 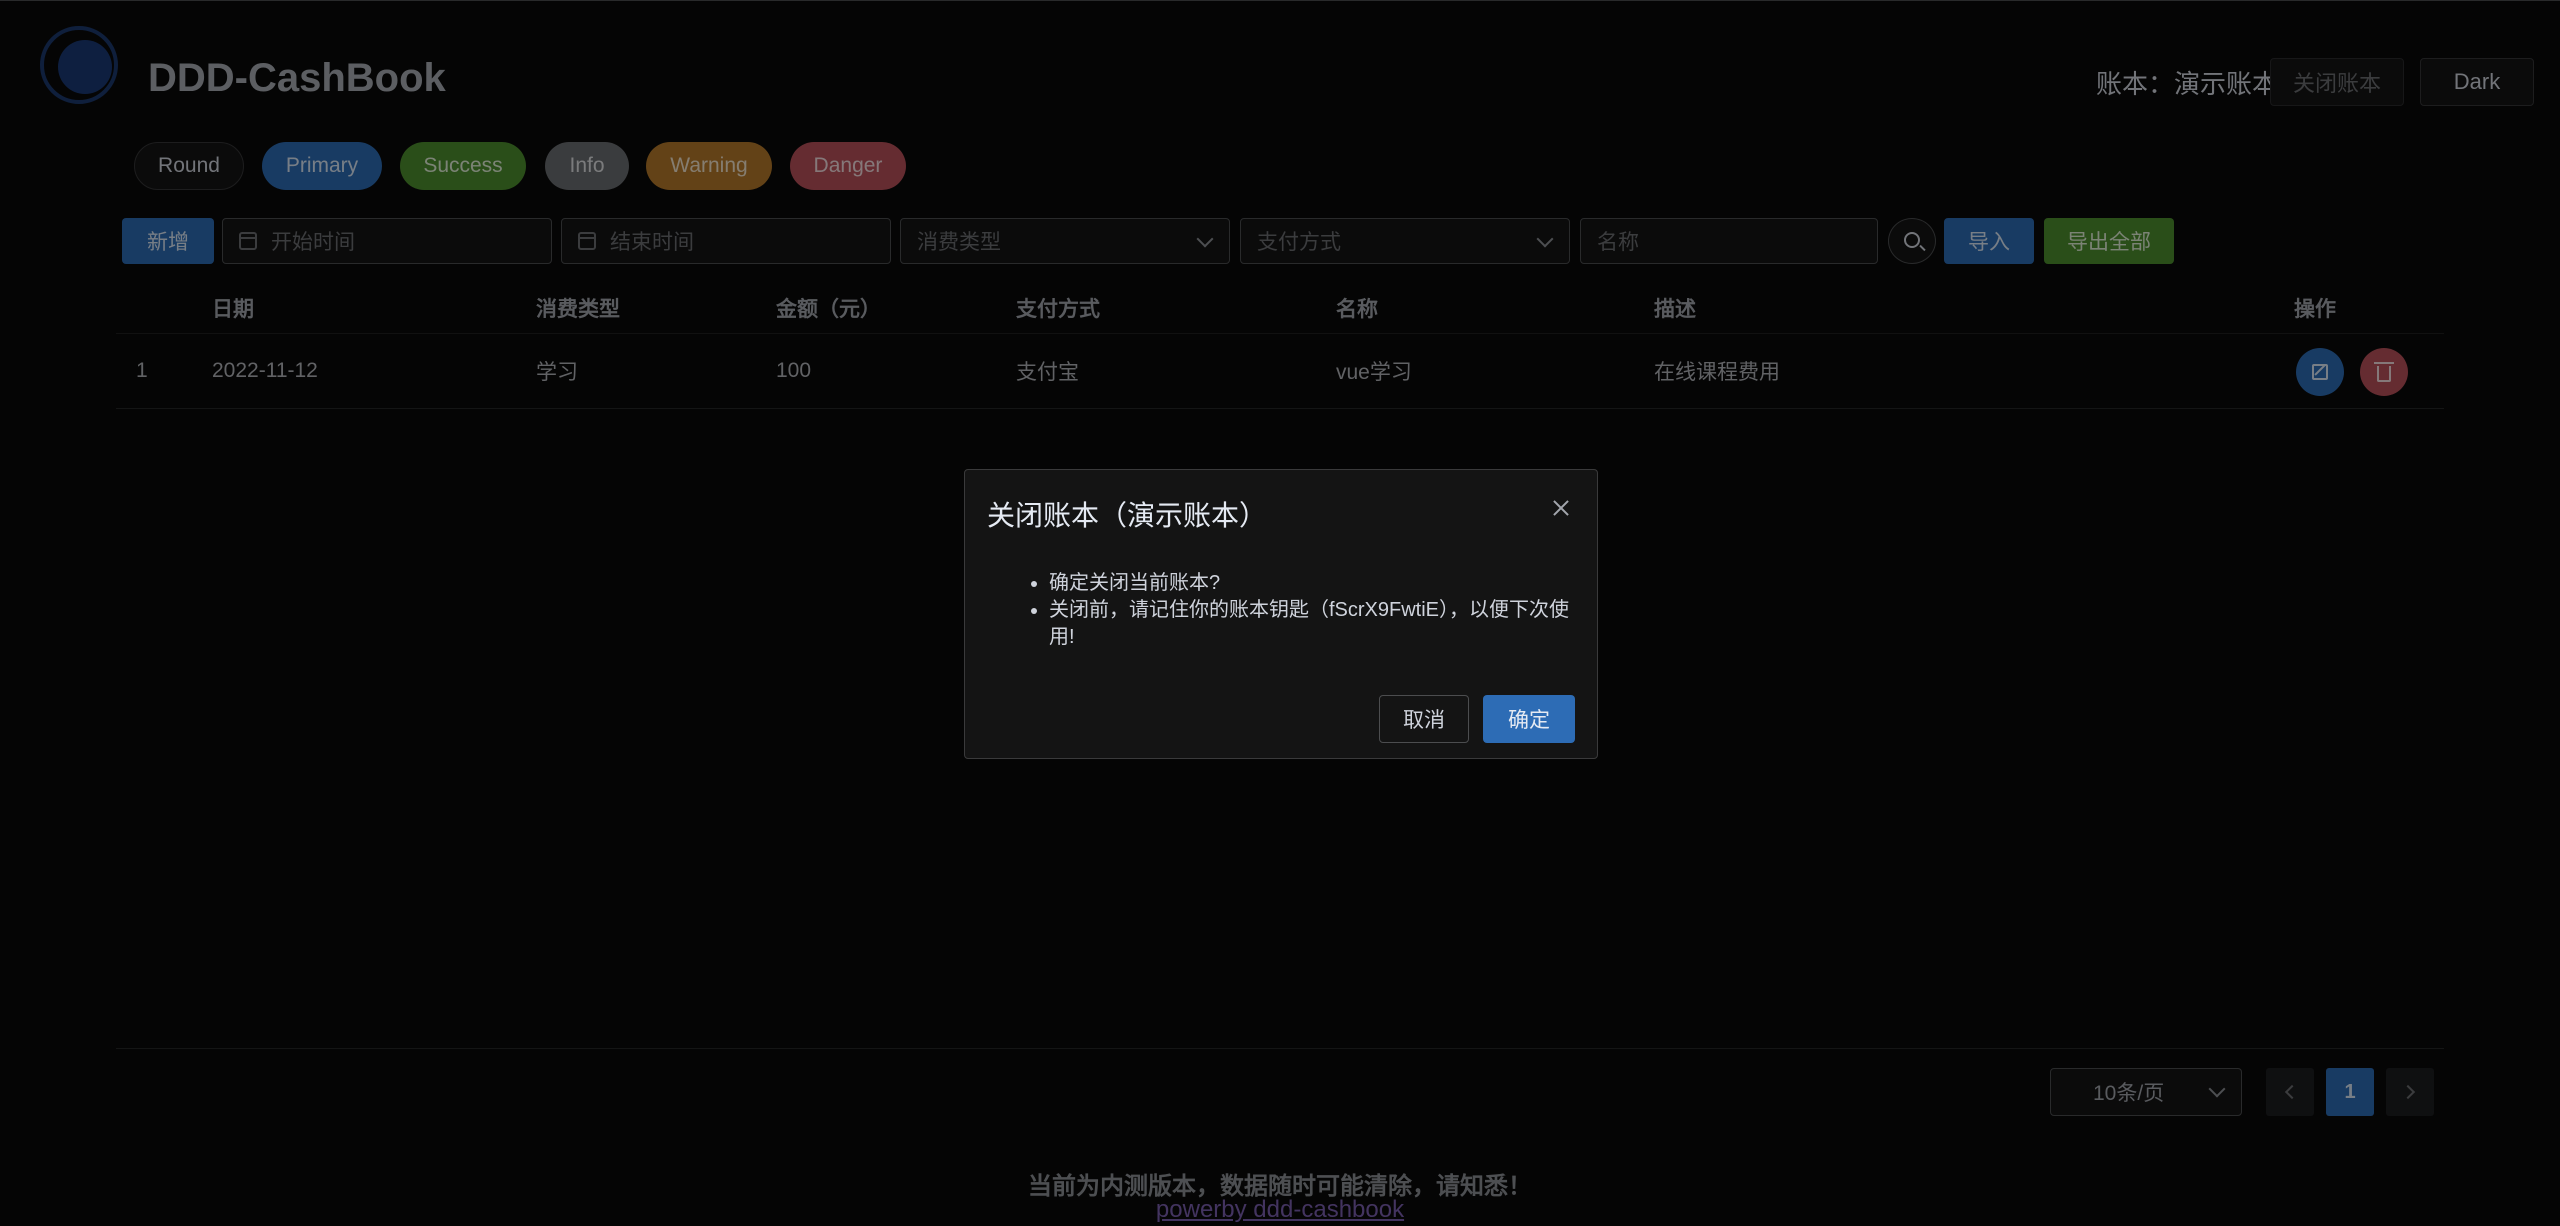 I want to click on dialog-message-item: 关闭前，请记住你的账本钥匙（fScrX9FwtiE），以便下次使用!, so click(x=1314, y=624).